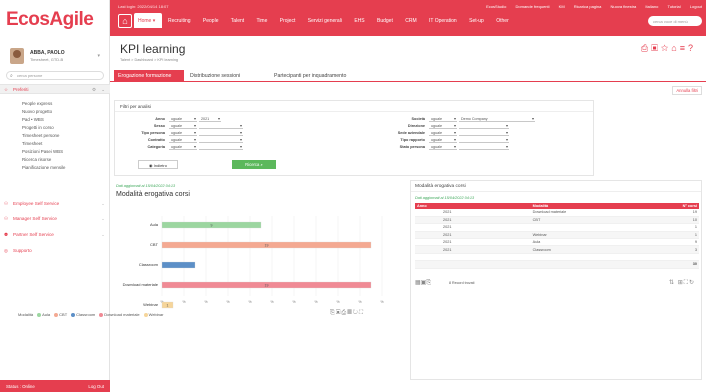  What do you see at coordinates (692, 48) in the screenshot?
I see `help-icon: ?` at bounding box center [692, 48].